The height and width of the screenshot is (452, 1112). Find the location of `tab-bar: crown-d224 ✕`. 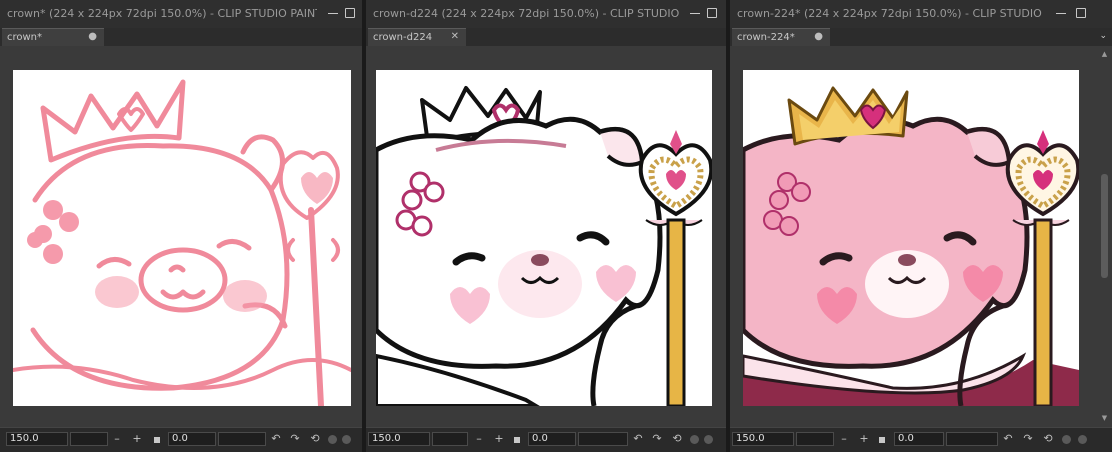

tab-bar: crown-d224 ✕ is located at coordinates (546, 37).